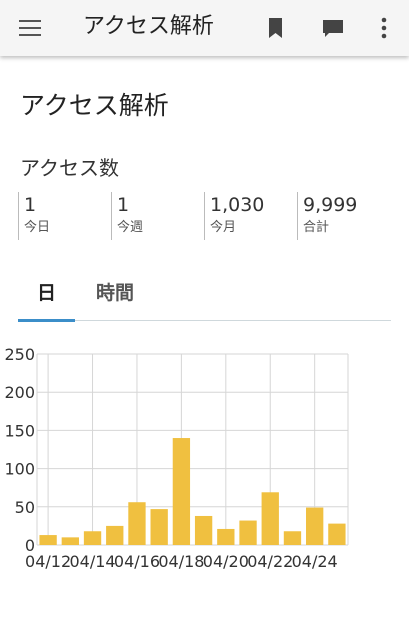 The image size is (409, 640). I want to click on stat-value: 9,999, so click(330, 205).